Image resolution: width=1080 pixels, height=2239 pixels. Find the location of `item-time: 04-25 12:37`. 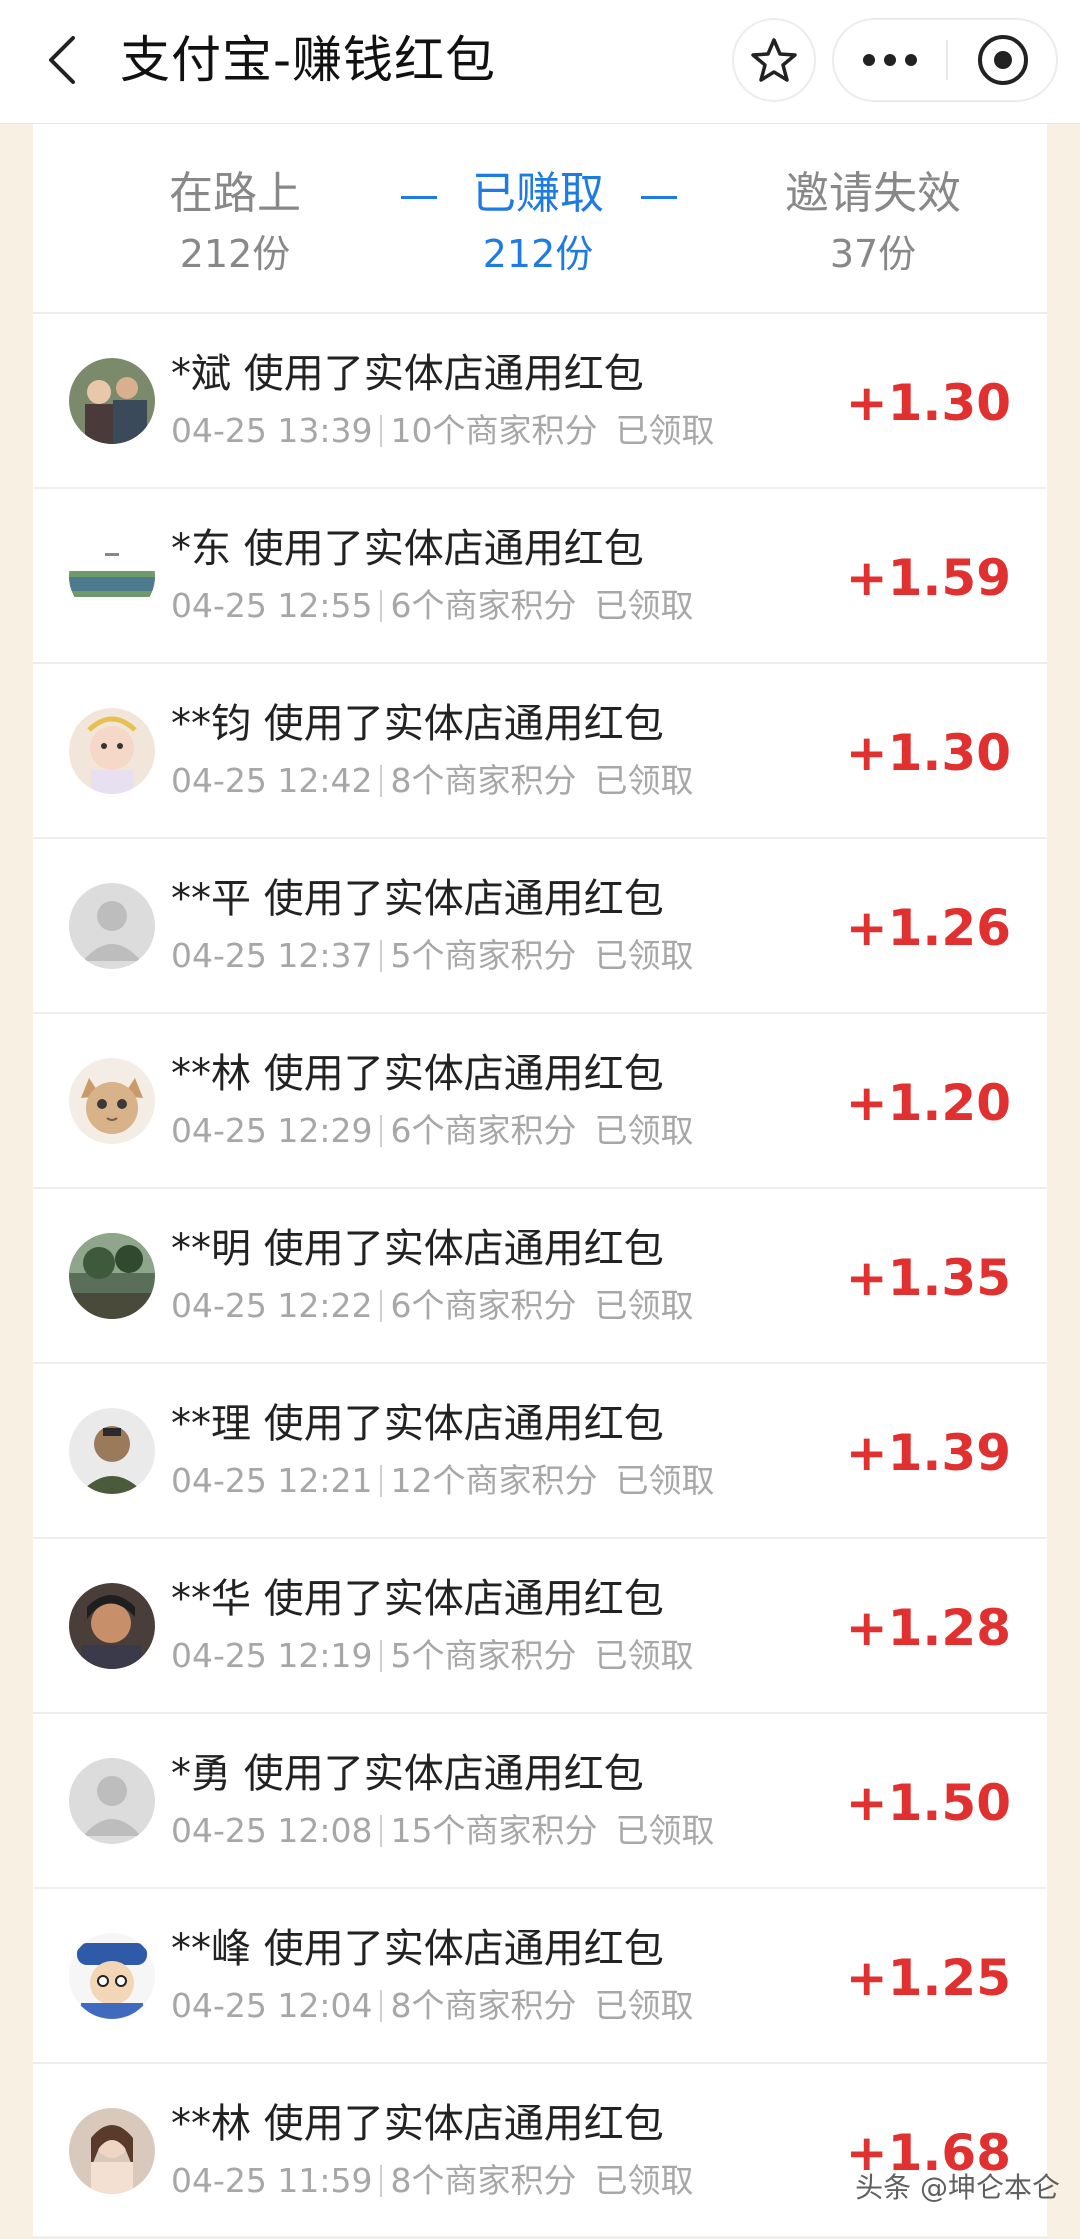

item-time: 04-25 12:37 is located at coordinates (271, 955).